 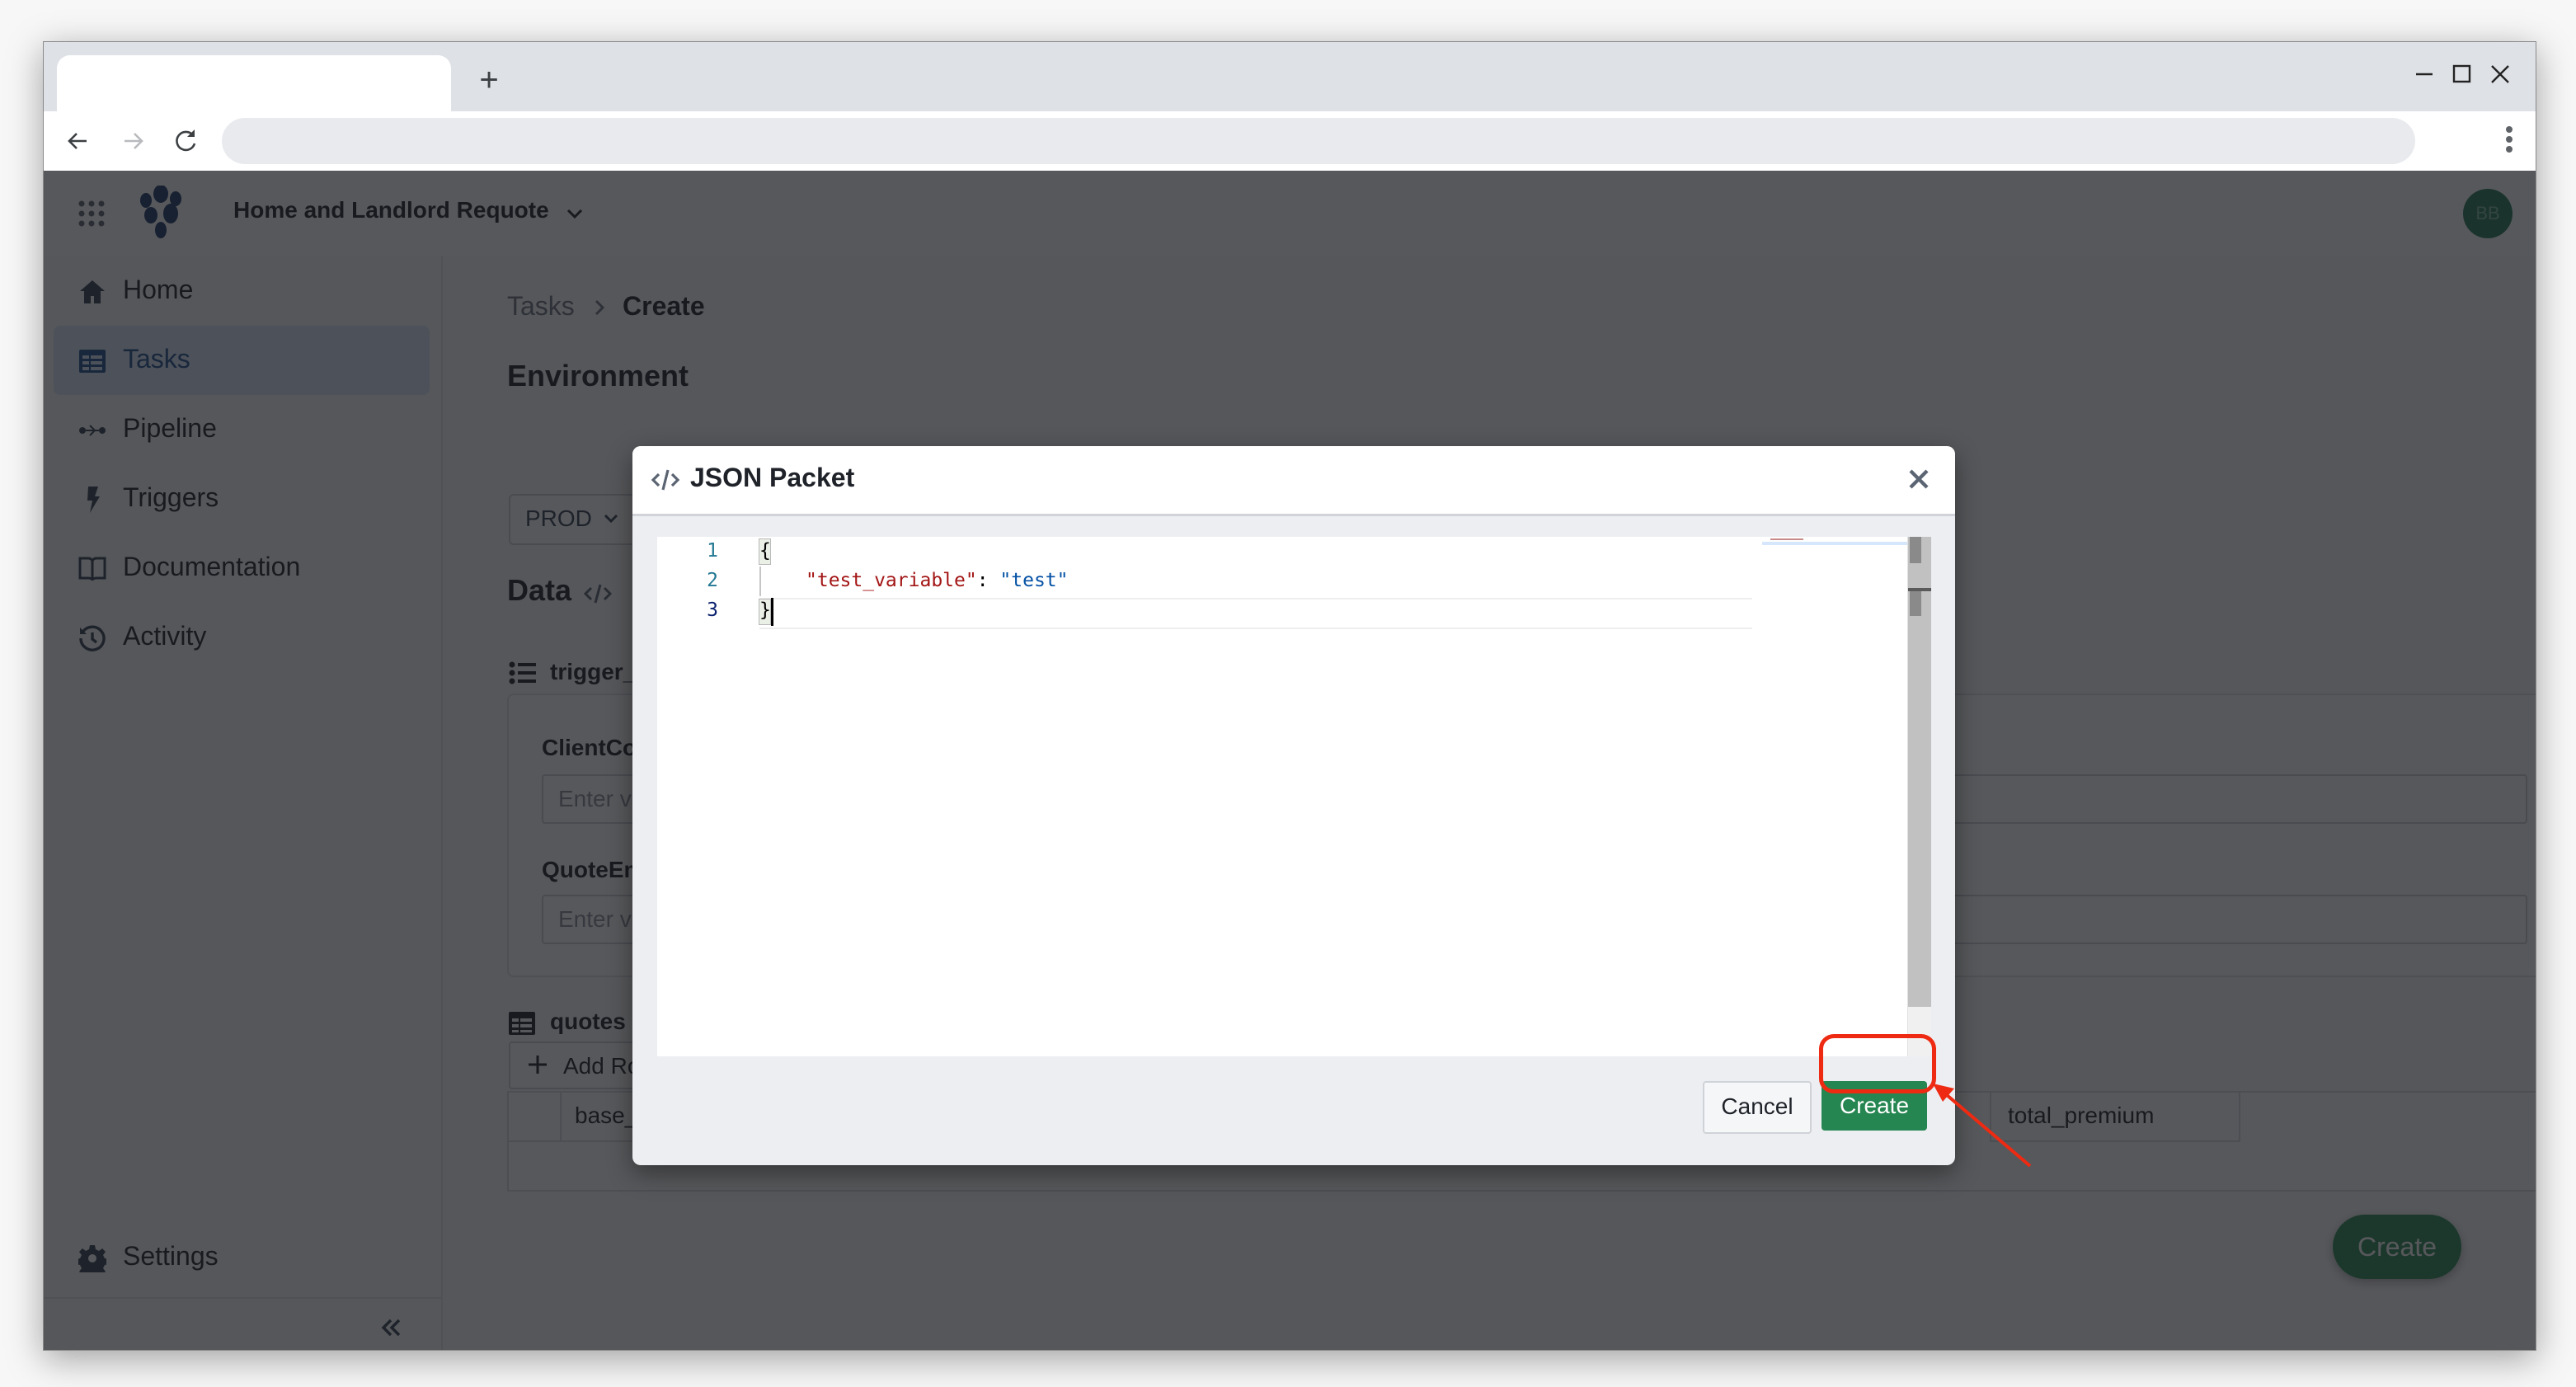 What do you see at coordinates (1757, 1107) in the screenshot?
I see `cancel-button: Cancel` at bounding box center [1757, 1107].